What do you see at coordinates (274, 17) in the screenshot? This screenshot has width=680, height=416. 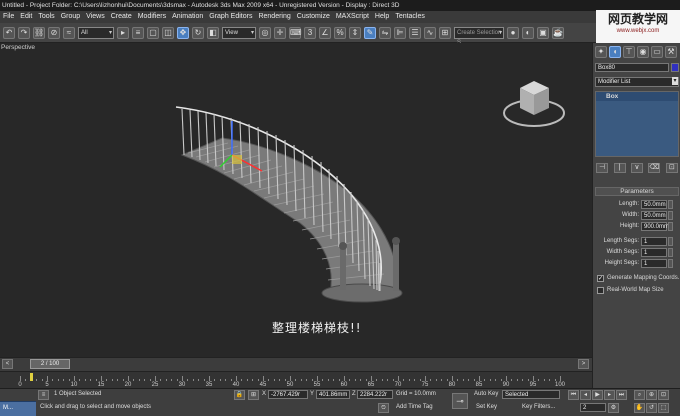 I see `menu-rendering: Rendering` at bounding box center [274, 17].